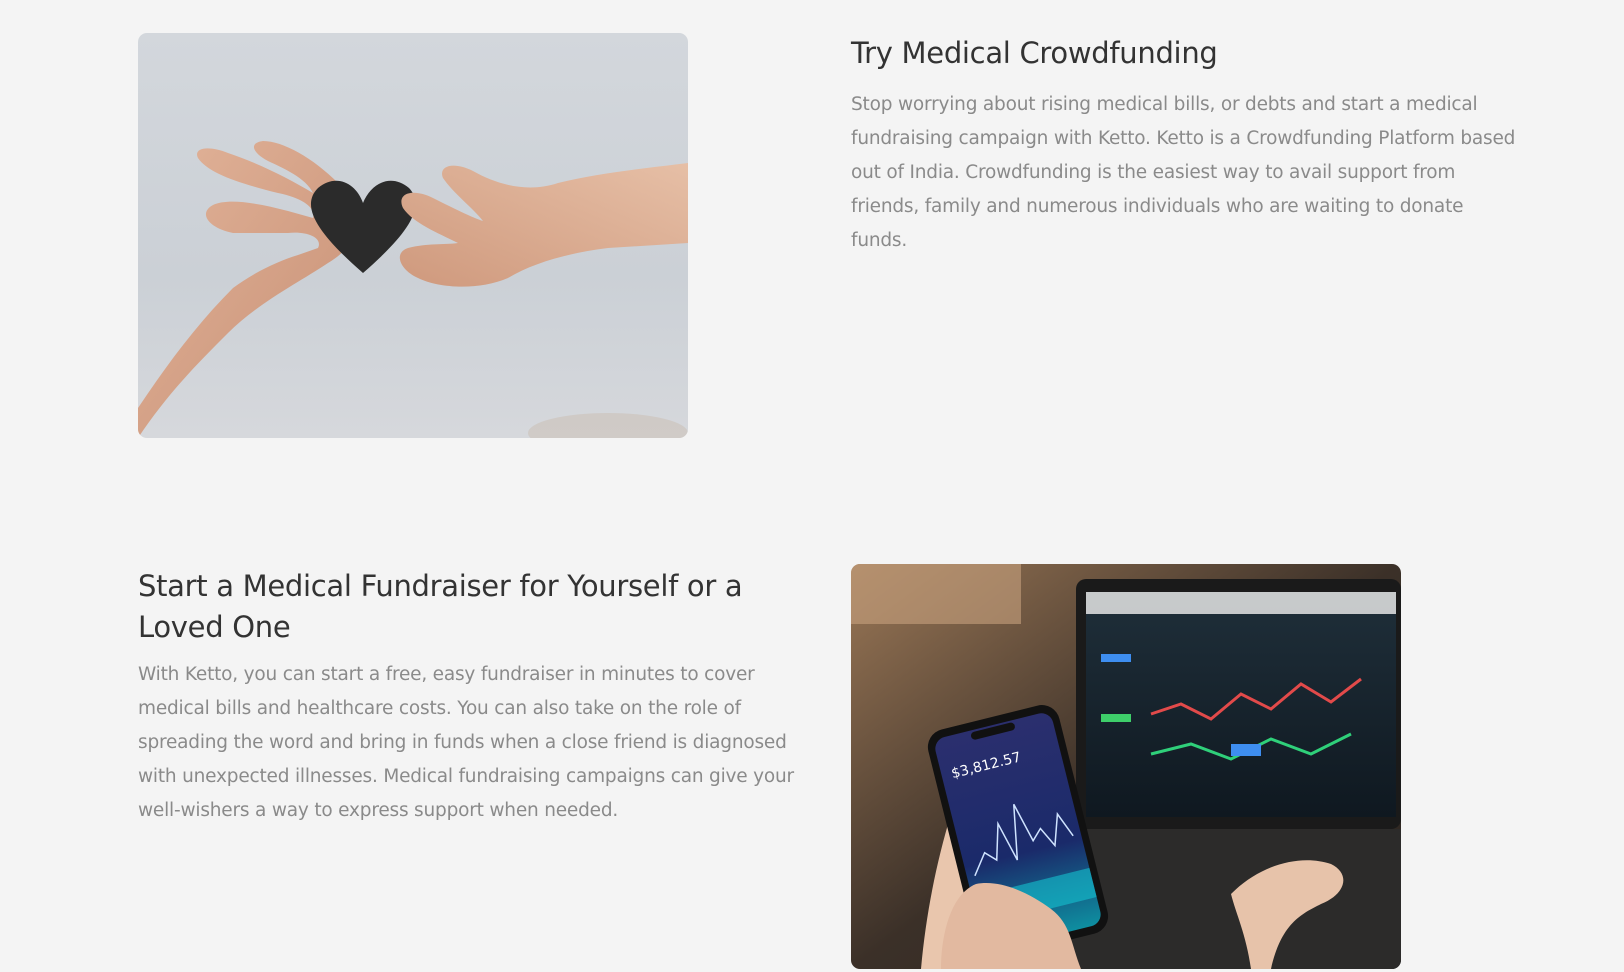 The width and height of the screenshot is (1624, 972). Describe the element at coordinates (1034, 53) in the screenshot. I see `section-heading: Try Medical Crowdfunding` at that location.